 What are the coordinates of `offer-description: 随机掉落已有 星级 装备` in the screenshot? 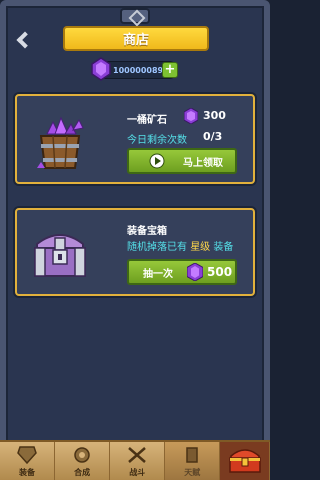 It's located at (180, 245).